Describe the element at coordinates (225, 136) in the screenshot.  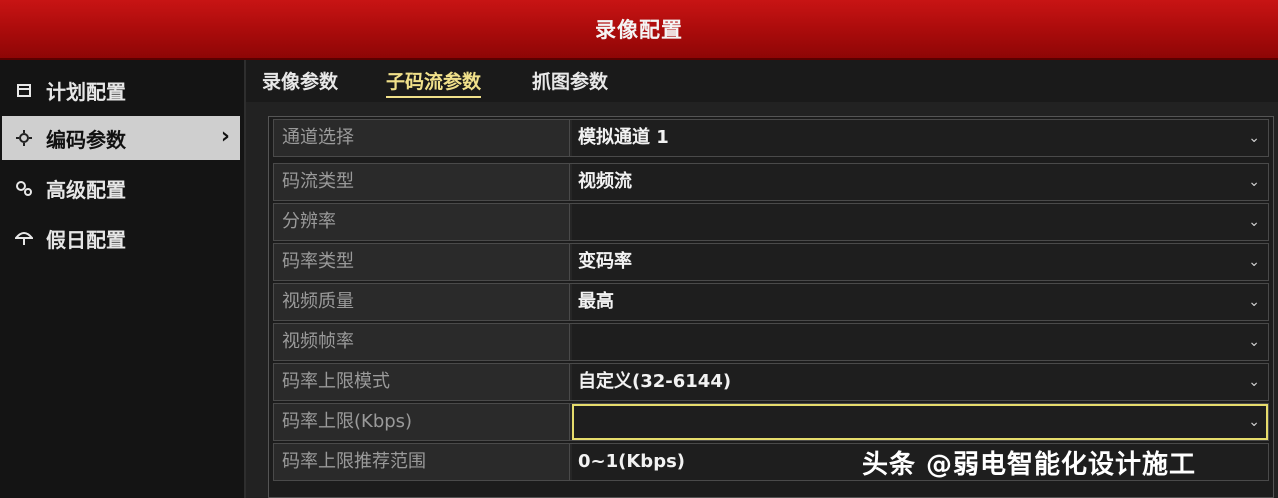
I see `chevron-right-icon: ›` at that location.